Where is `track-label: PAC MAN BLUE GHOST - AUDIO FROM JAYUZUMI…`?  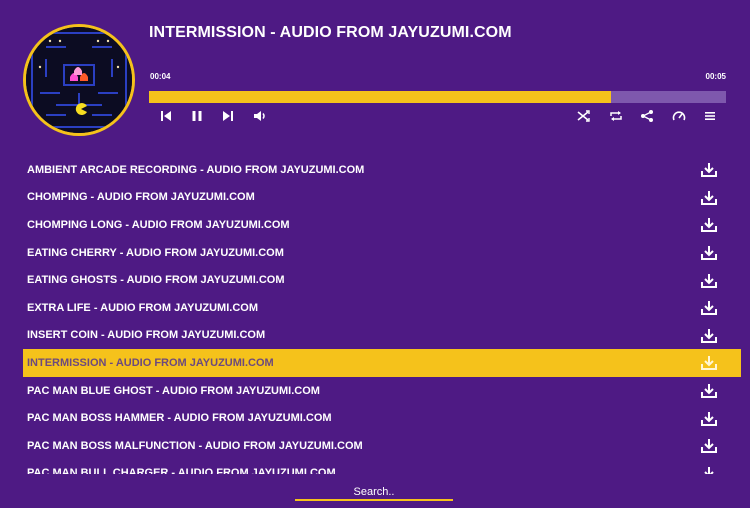
track-label: PAC MAN BLUE GHOST - AUDIO FROM JAYUZUMI… is located at coordinates (173, 390).